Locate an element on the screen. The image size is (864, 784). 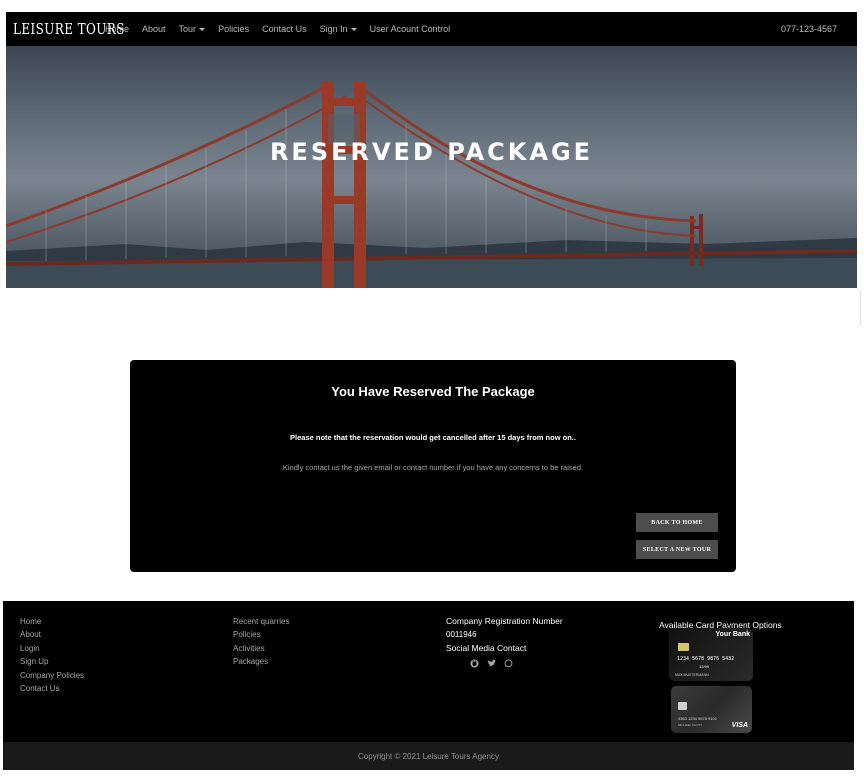
footer-link-policies: Policies is located at coordinates (261, 634).